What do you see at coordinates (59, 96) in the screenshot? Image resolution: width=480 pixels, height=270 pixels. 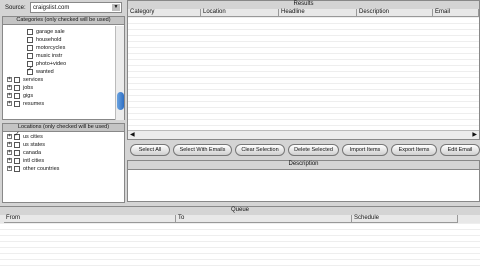 I see `category-item: + gigs` at bounding box center [59, 96].